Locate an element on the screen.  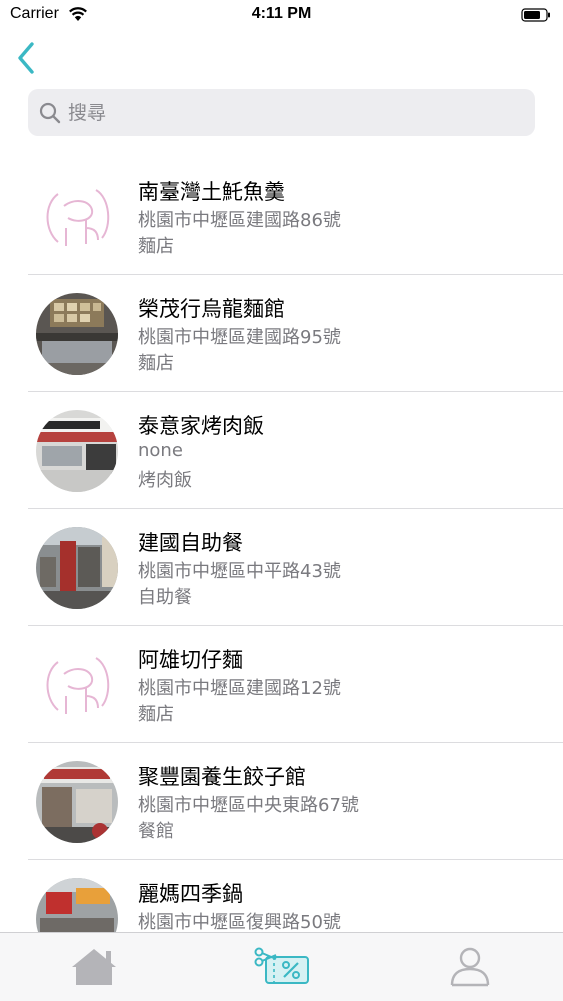
restaurant-address: 桃園市中壢區中央東路67號 is located at coordinates (248, 805).